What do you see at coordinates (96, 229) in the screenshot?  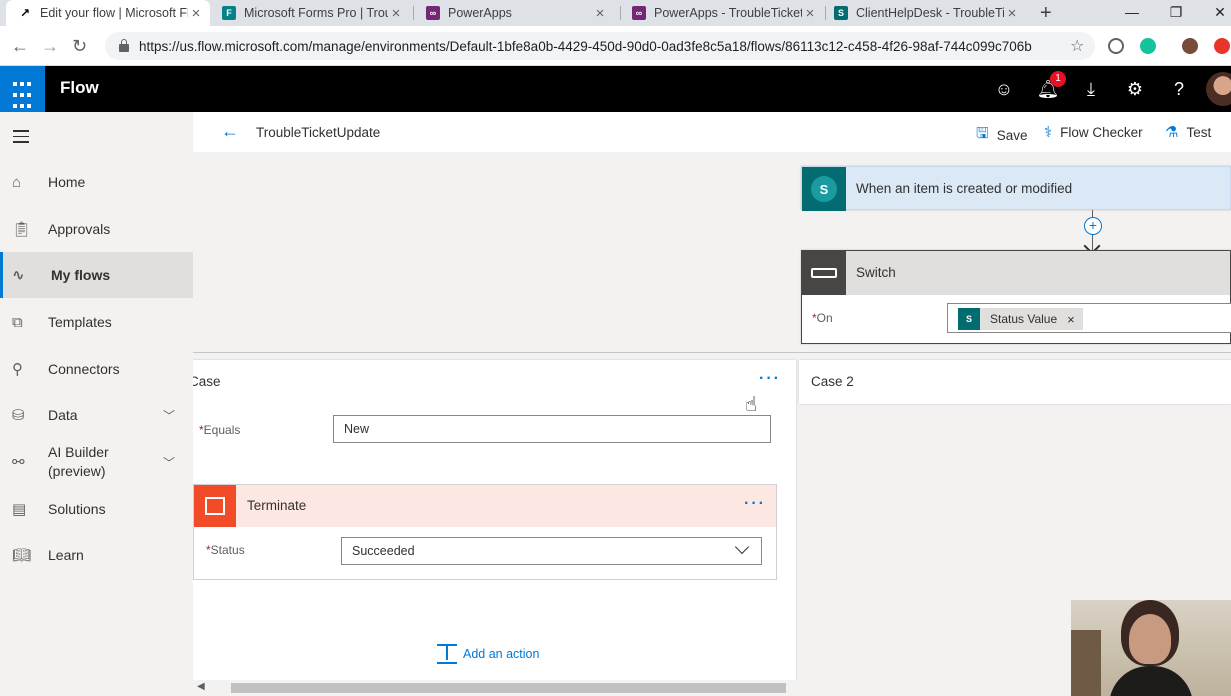 I see `sidebar-item-approvals: 📋︎ Approvals` at bounding box center [96, 229].